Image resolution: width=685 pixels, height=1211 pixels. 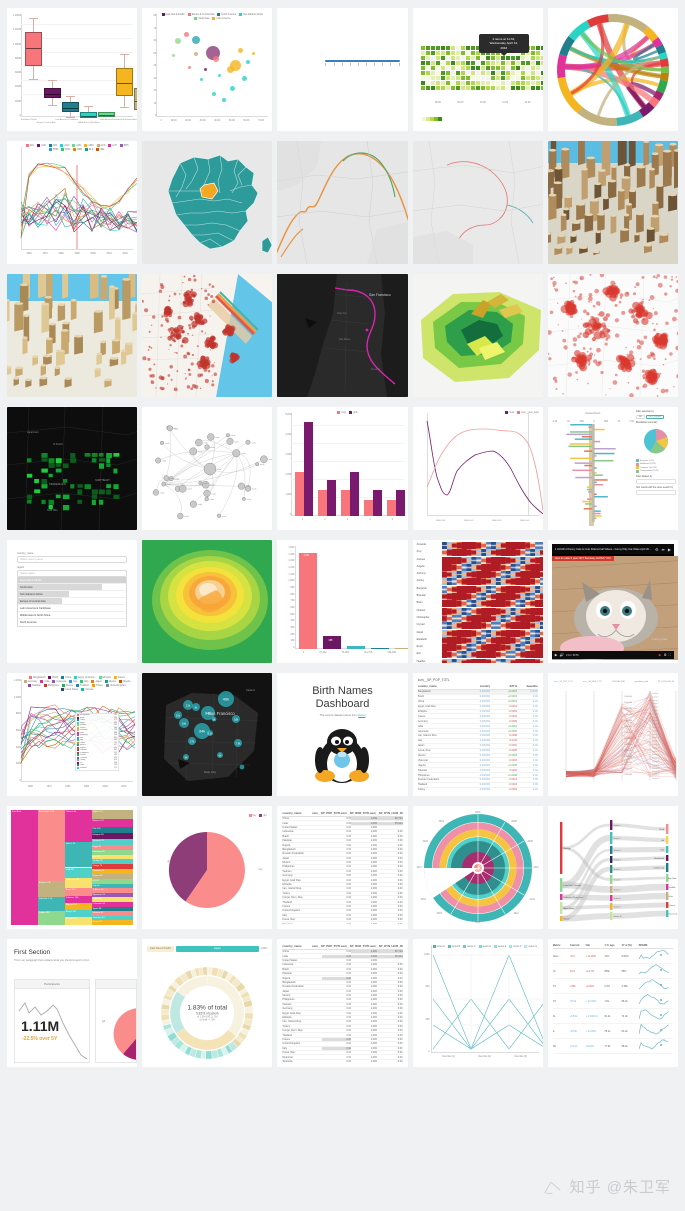 What do you see at coordinates (207, 601) in the screenshot?
I see `gallery-card-contour` at bounding box center [207, 601].